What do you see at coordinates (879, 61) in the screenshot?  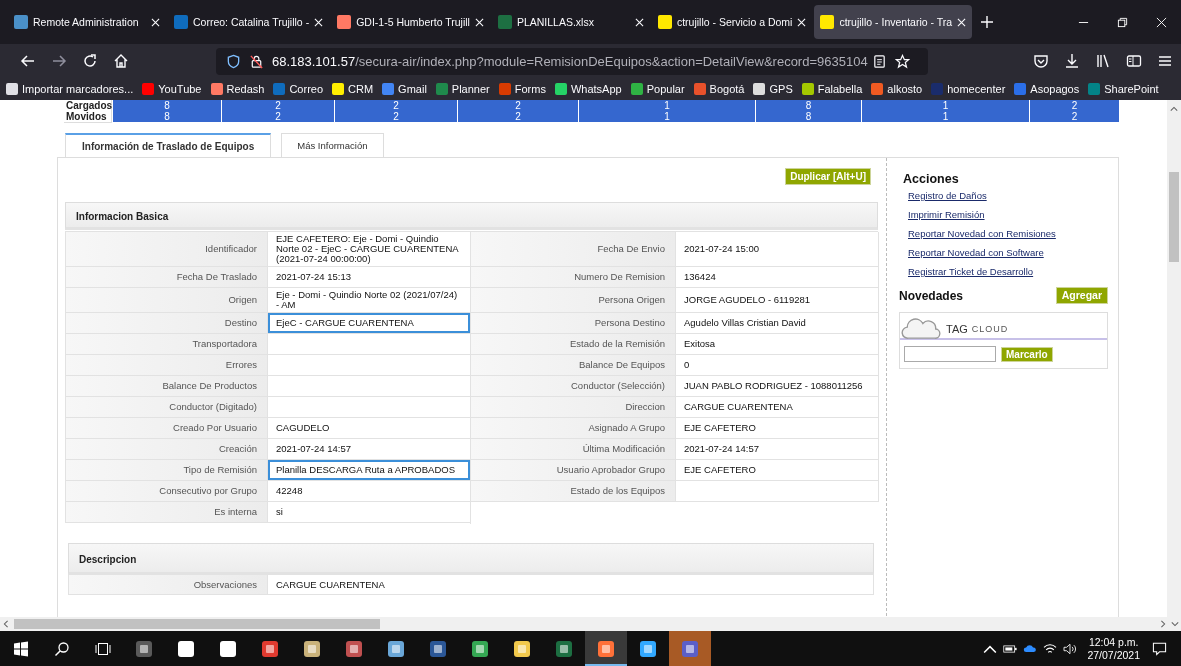 I see `reader-view-icon` at bounding box center [879, 61].